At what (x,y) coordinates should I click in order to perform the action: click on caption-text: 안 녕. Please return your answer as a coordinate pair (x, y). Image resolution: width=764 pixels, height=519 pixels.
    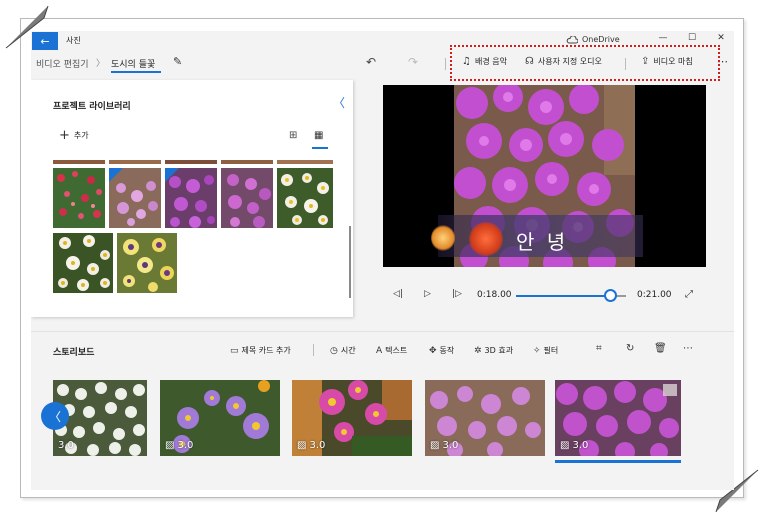
    Looking at the image, I should click on (542, 242).